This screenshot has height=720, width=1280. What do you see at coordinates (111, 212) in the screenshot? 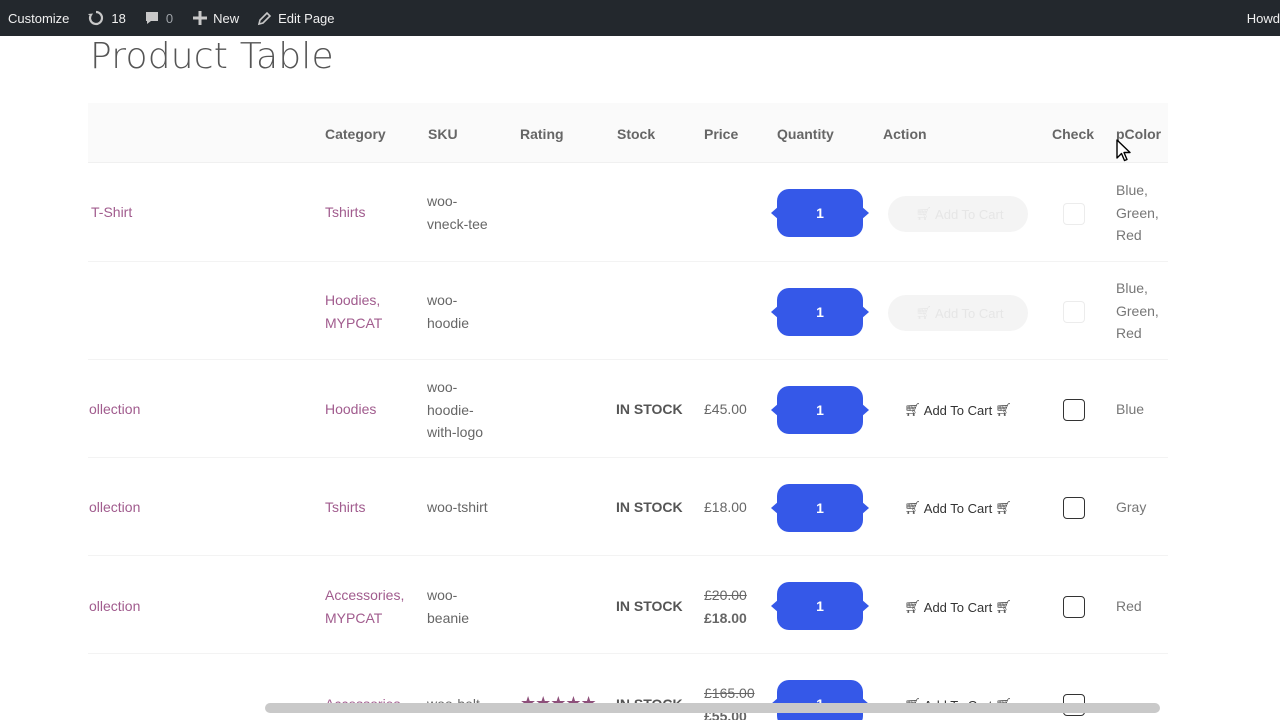
I see `product-name: T-Shirt` at bounding box center [111, 212].